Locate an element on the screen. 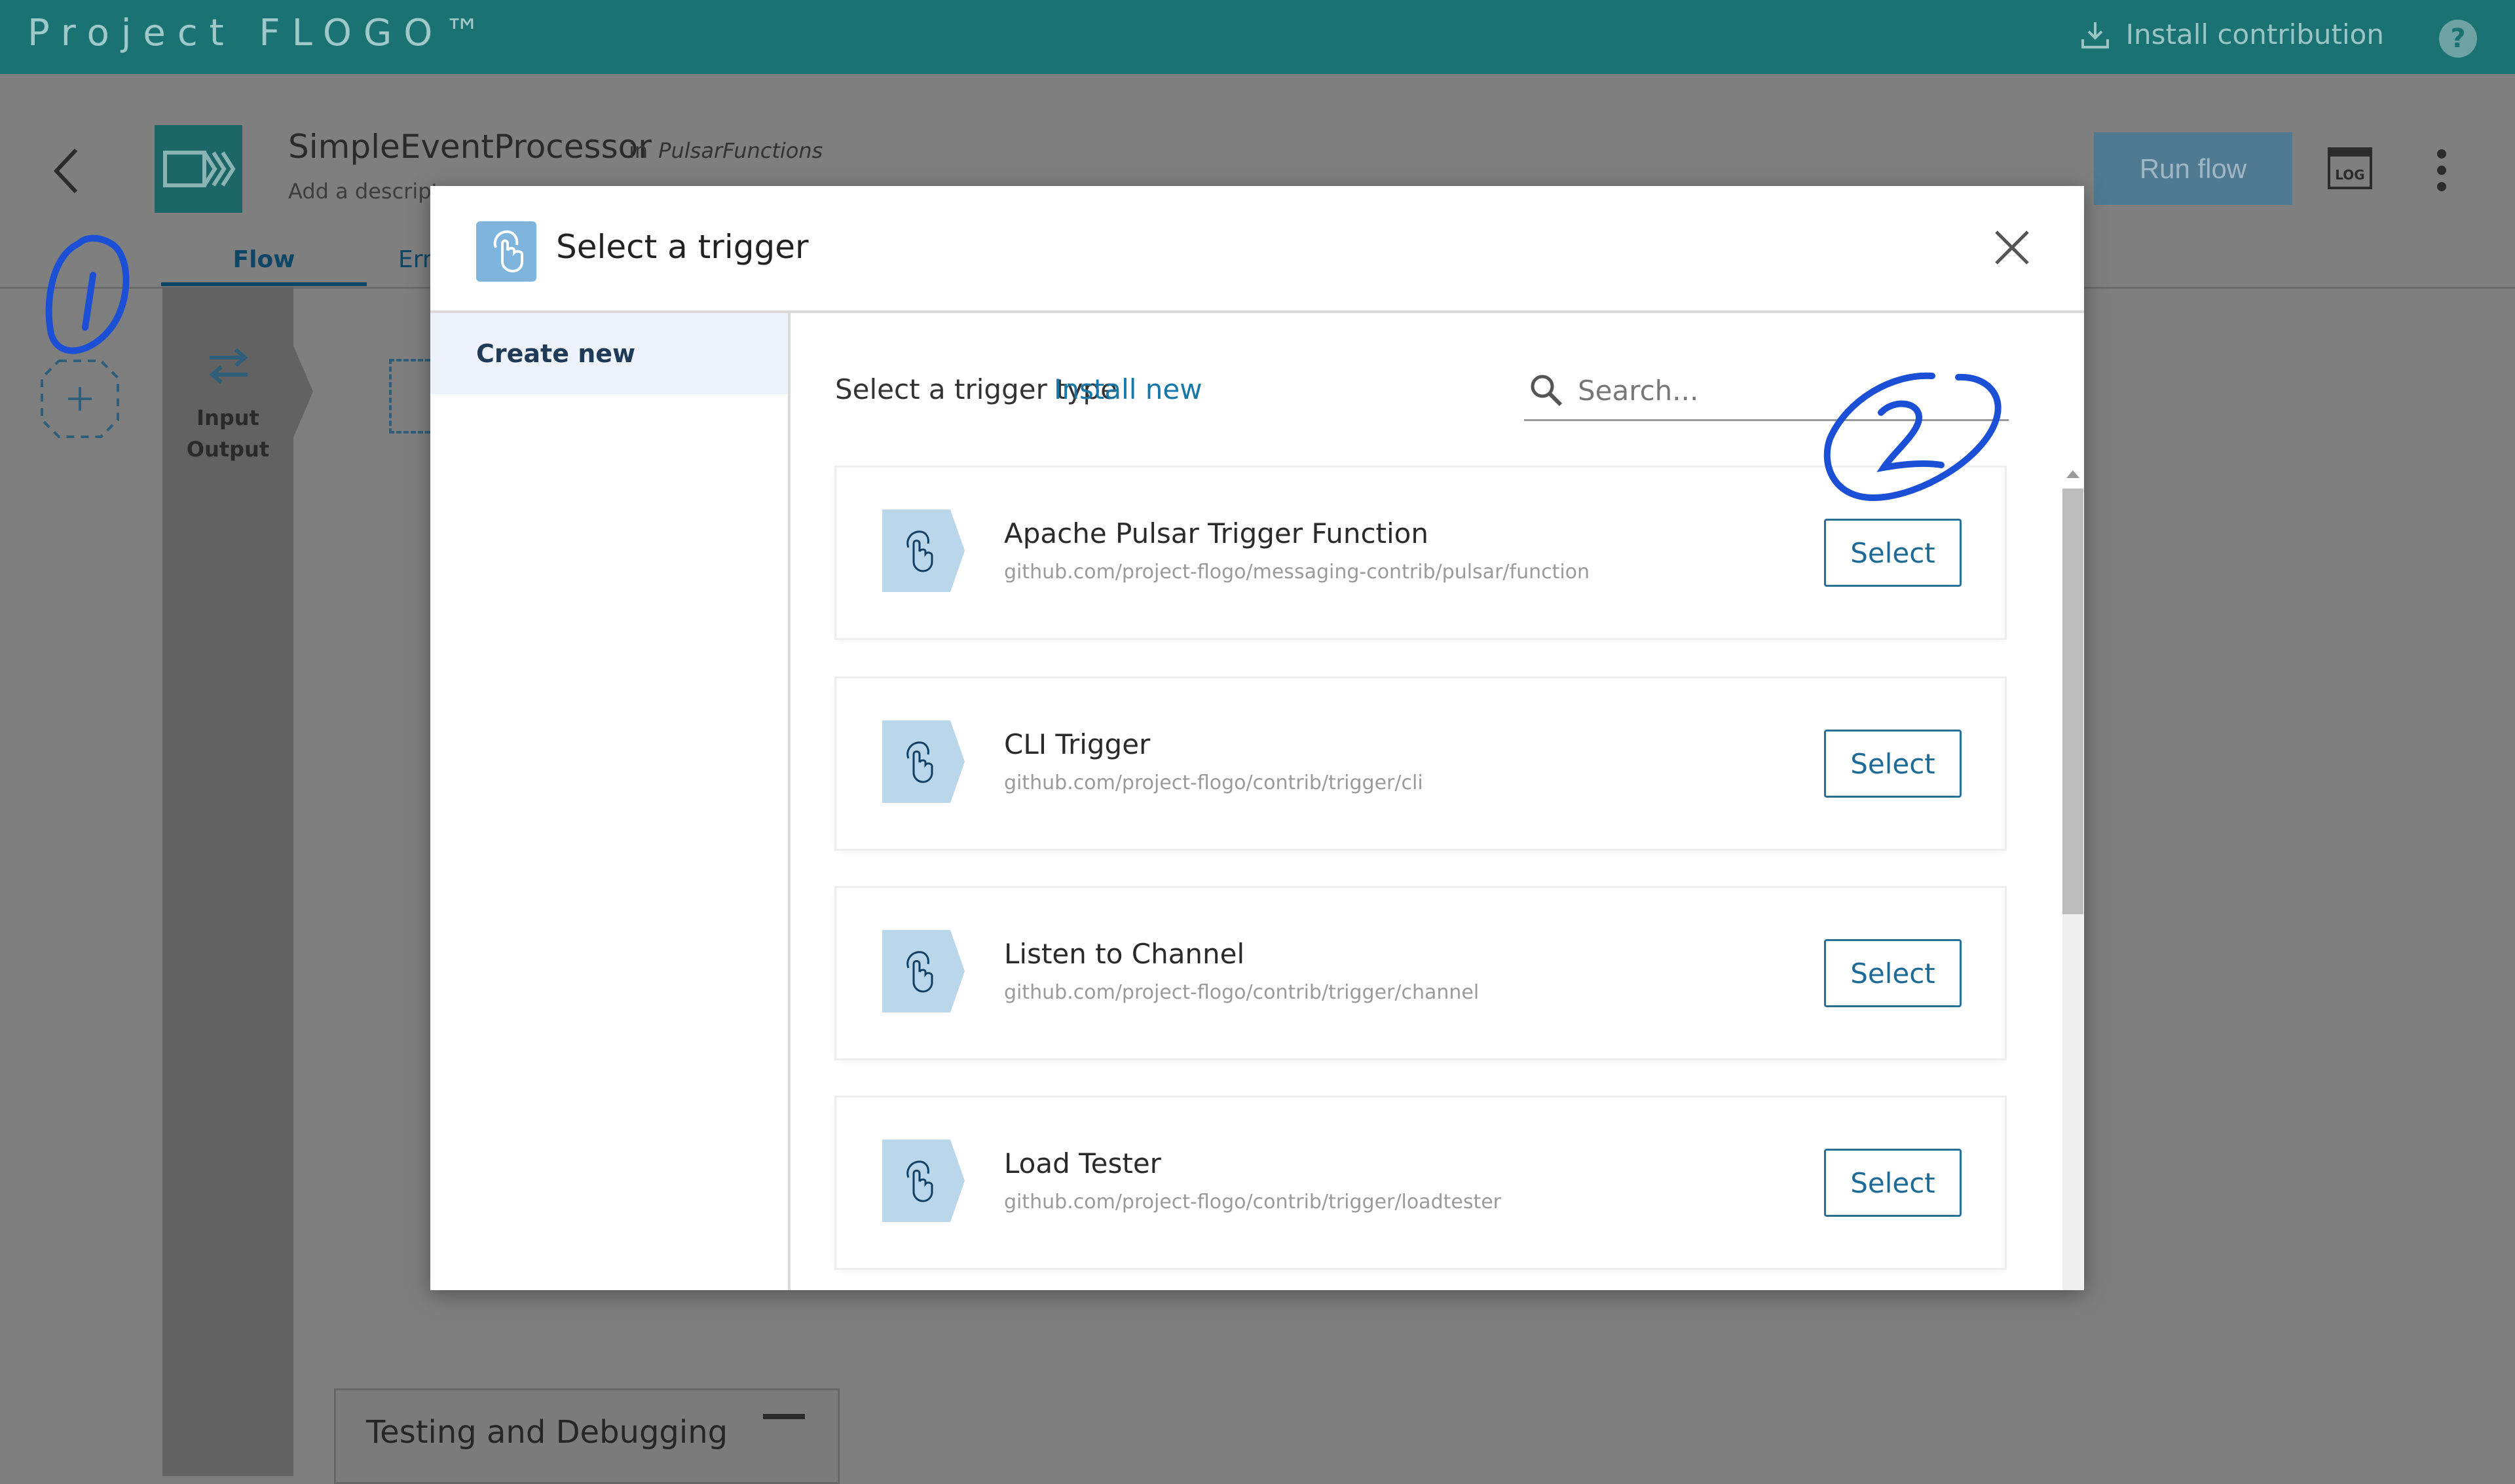  input-label: Input is located at coordinates (227, 418).